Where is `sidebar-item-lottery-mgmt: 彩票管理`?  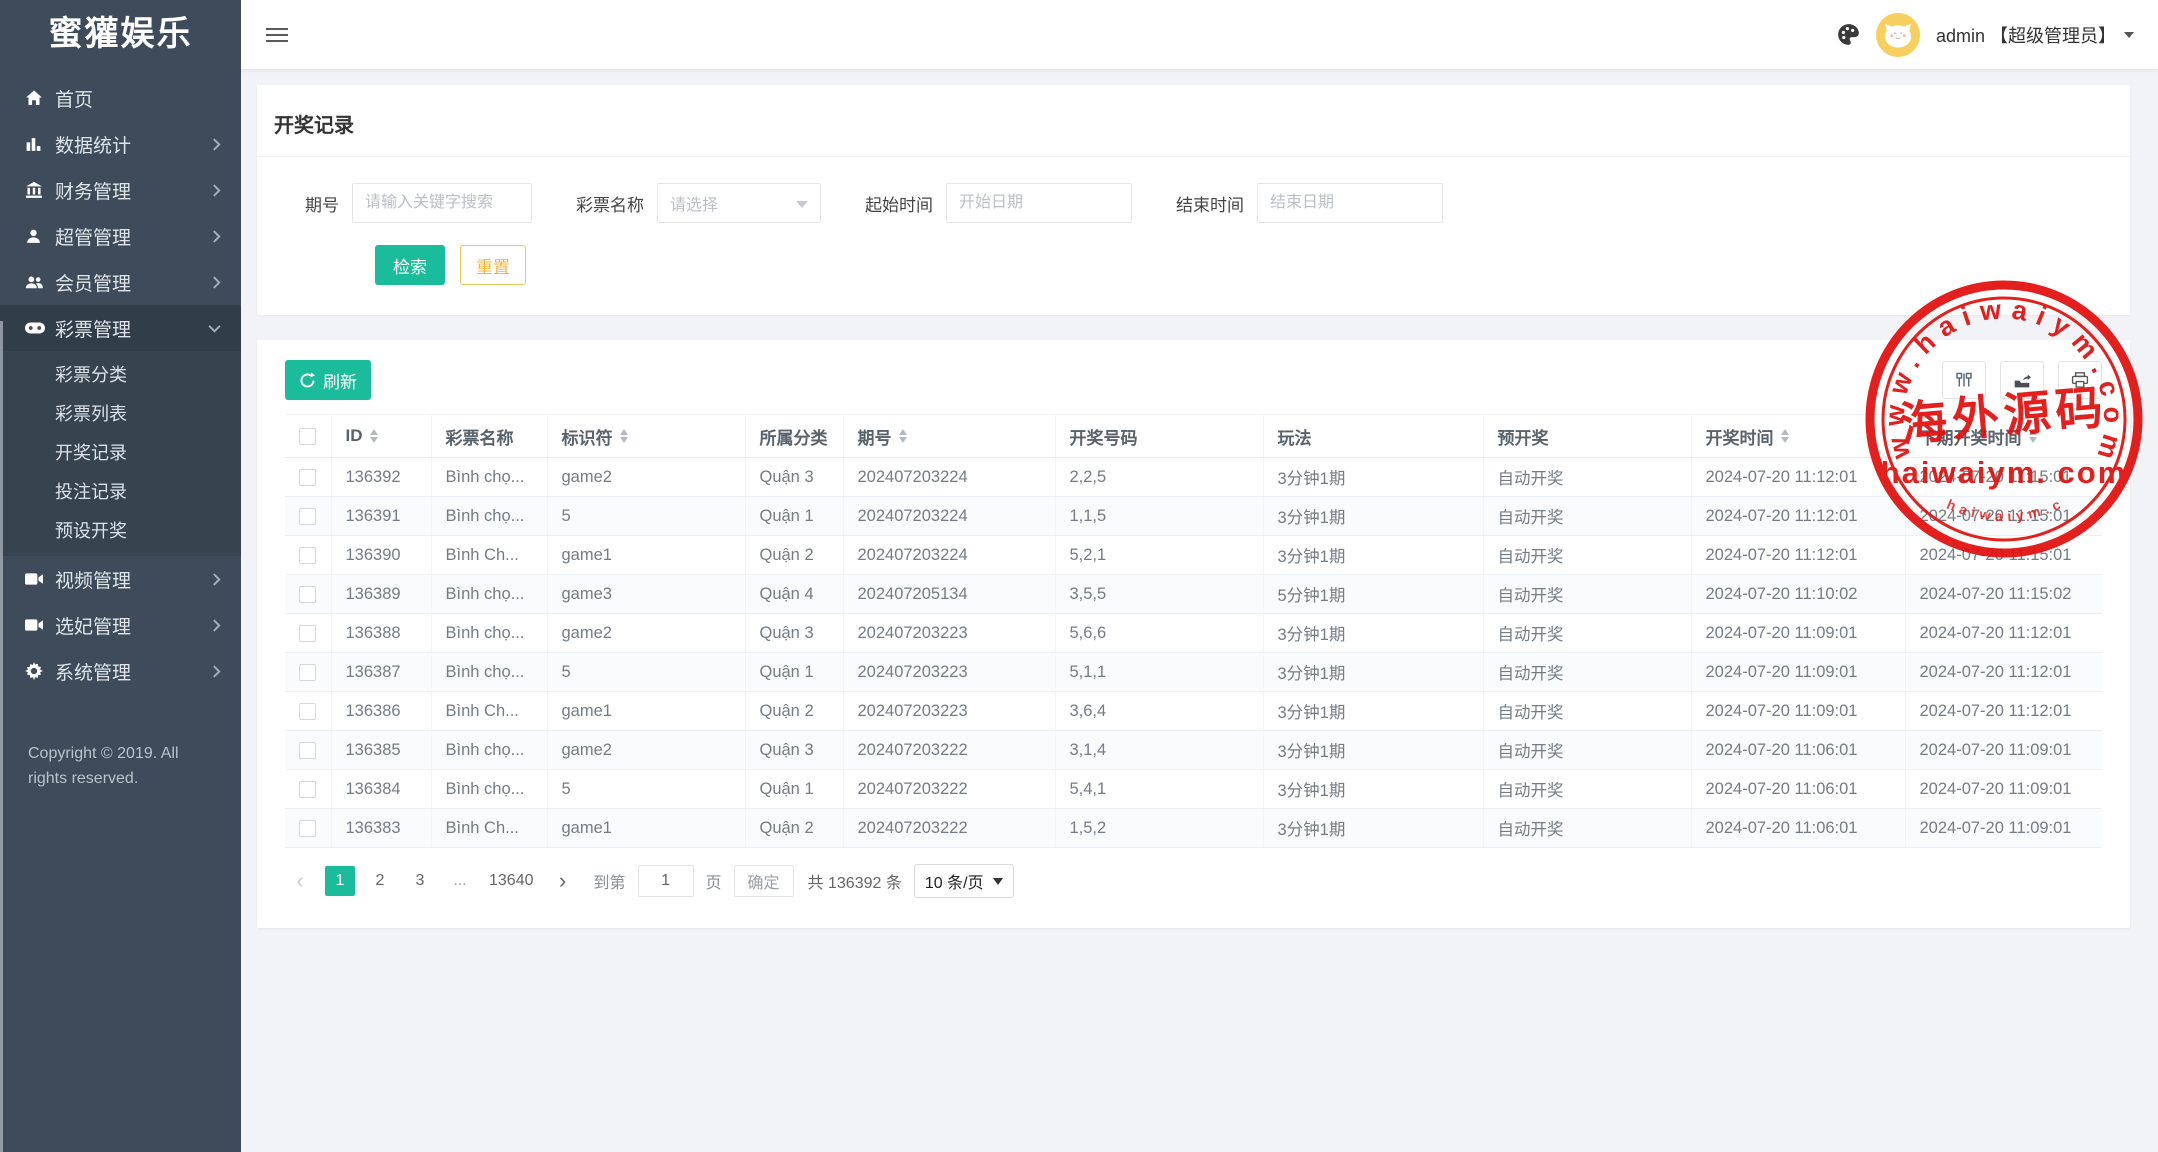 sidebar-item-lottery-mgmt: 彩票管理 is located at coordinates (120, 328).